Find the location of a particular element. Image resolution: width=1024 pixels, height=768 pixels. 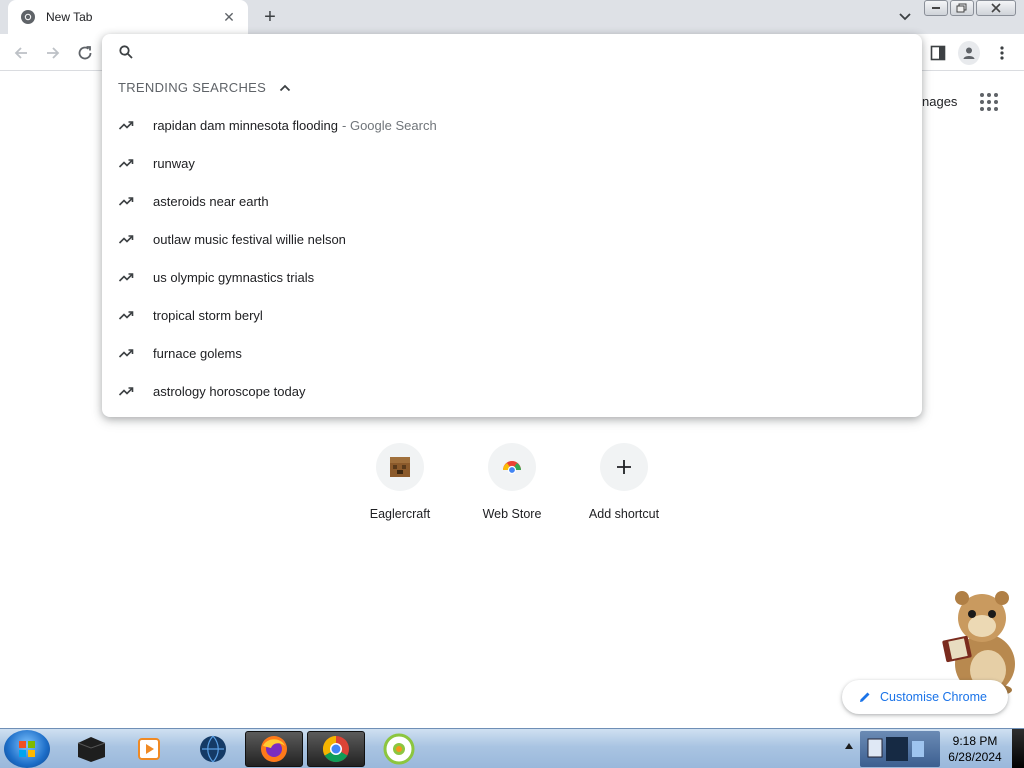

firefox-icon is located at coordinates (274, 749).